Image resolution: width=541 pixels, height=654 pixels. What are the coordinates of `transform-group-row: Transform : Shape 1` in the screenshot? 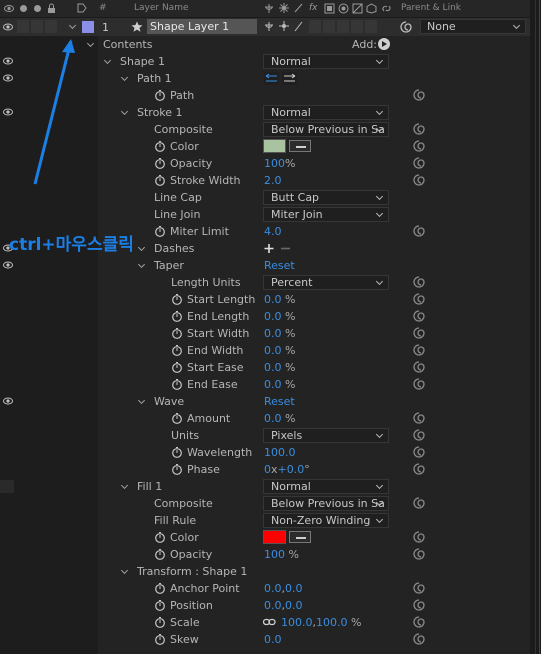 It's located at (265, 571).